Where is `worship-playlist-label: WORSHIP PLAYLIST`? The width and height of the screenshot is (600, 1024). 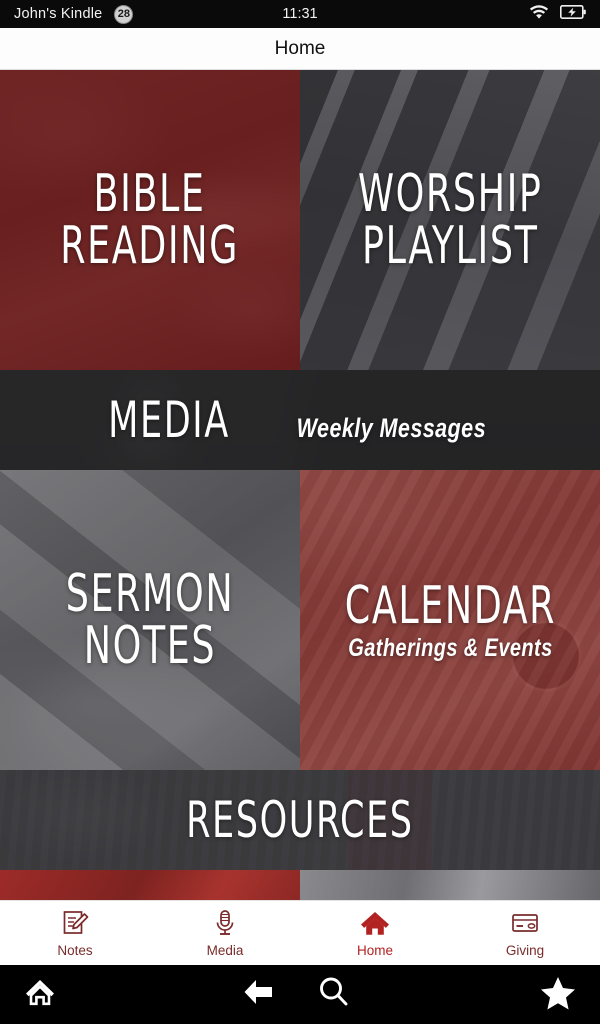
worship-playlist-label: WORSHIP PLAYLIST is located at coordinates (450, 220).